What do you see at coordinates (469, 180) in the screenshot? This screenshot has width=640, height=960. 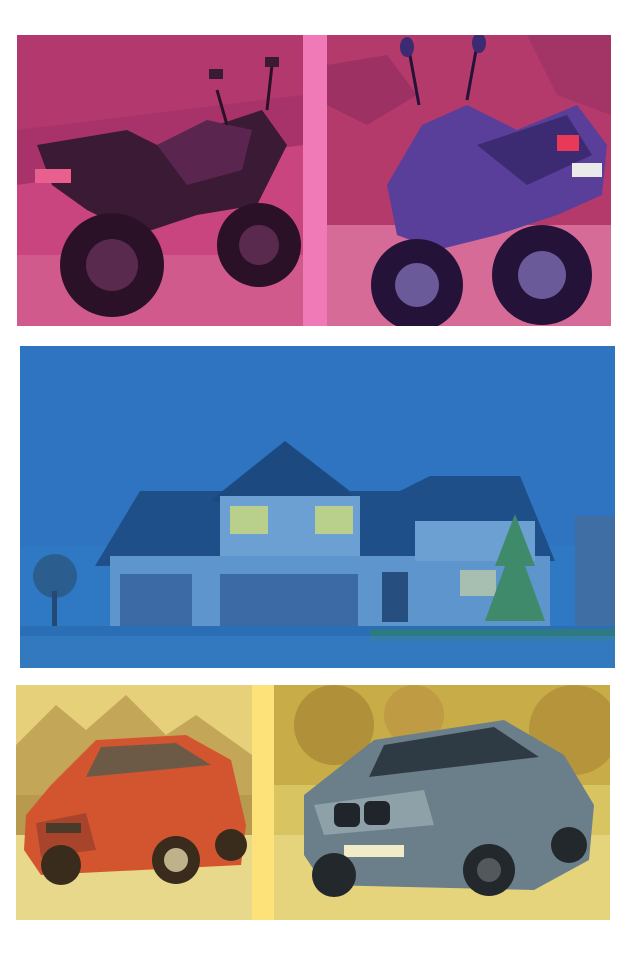 I see `commuter-motorcycle-photo` at bounding box center [469, 180].